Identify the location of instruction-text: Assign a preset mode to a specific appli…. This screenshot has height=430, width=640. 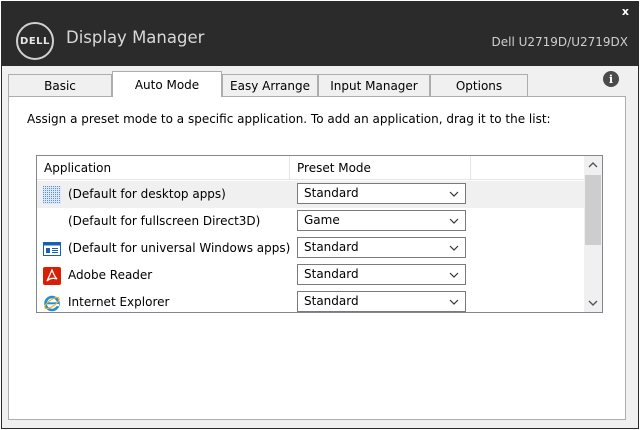
(289, 119).